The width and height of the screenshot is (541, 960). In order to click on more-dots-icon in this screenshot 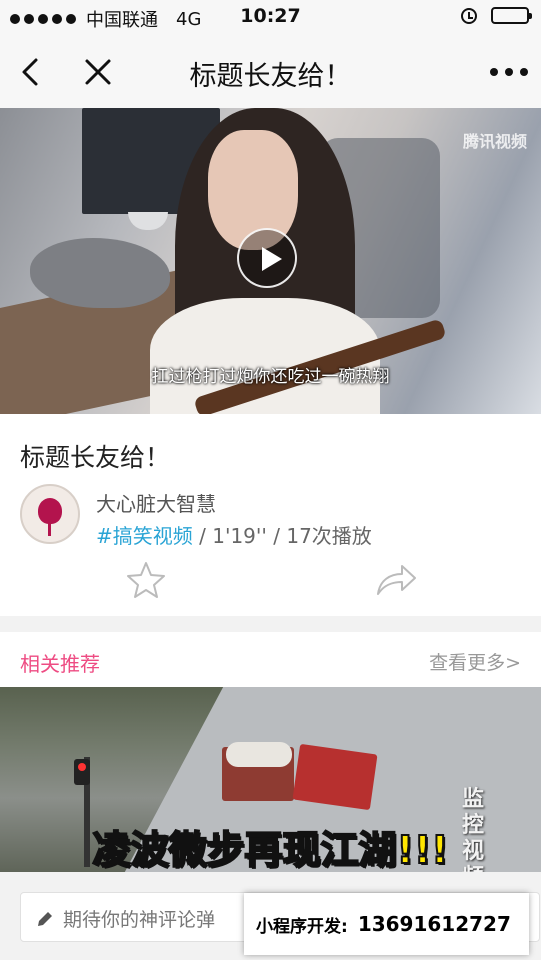, I will do `click(509, 72)`.